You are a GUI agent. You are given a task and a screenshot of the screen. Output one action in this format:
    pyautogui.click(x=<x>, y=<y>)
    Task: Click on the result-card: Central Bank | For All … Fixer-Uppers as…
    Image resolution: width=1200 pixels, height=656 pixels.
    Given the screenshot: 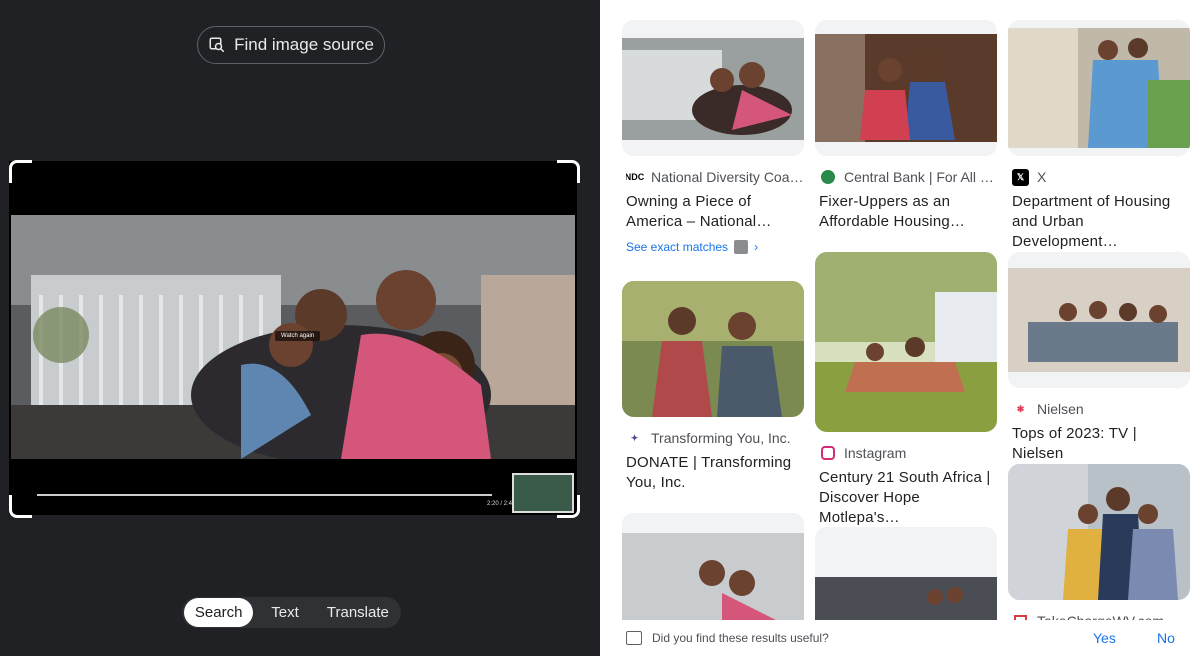 What is the action you would take?
    pyautogui.click(x=906, y=126)
    